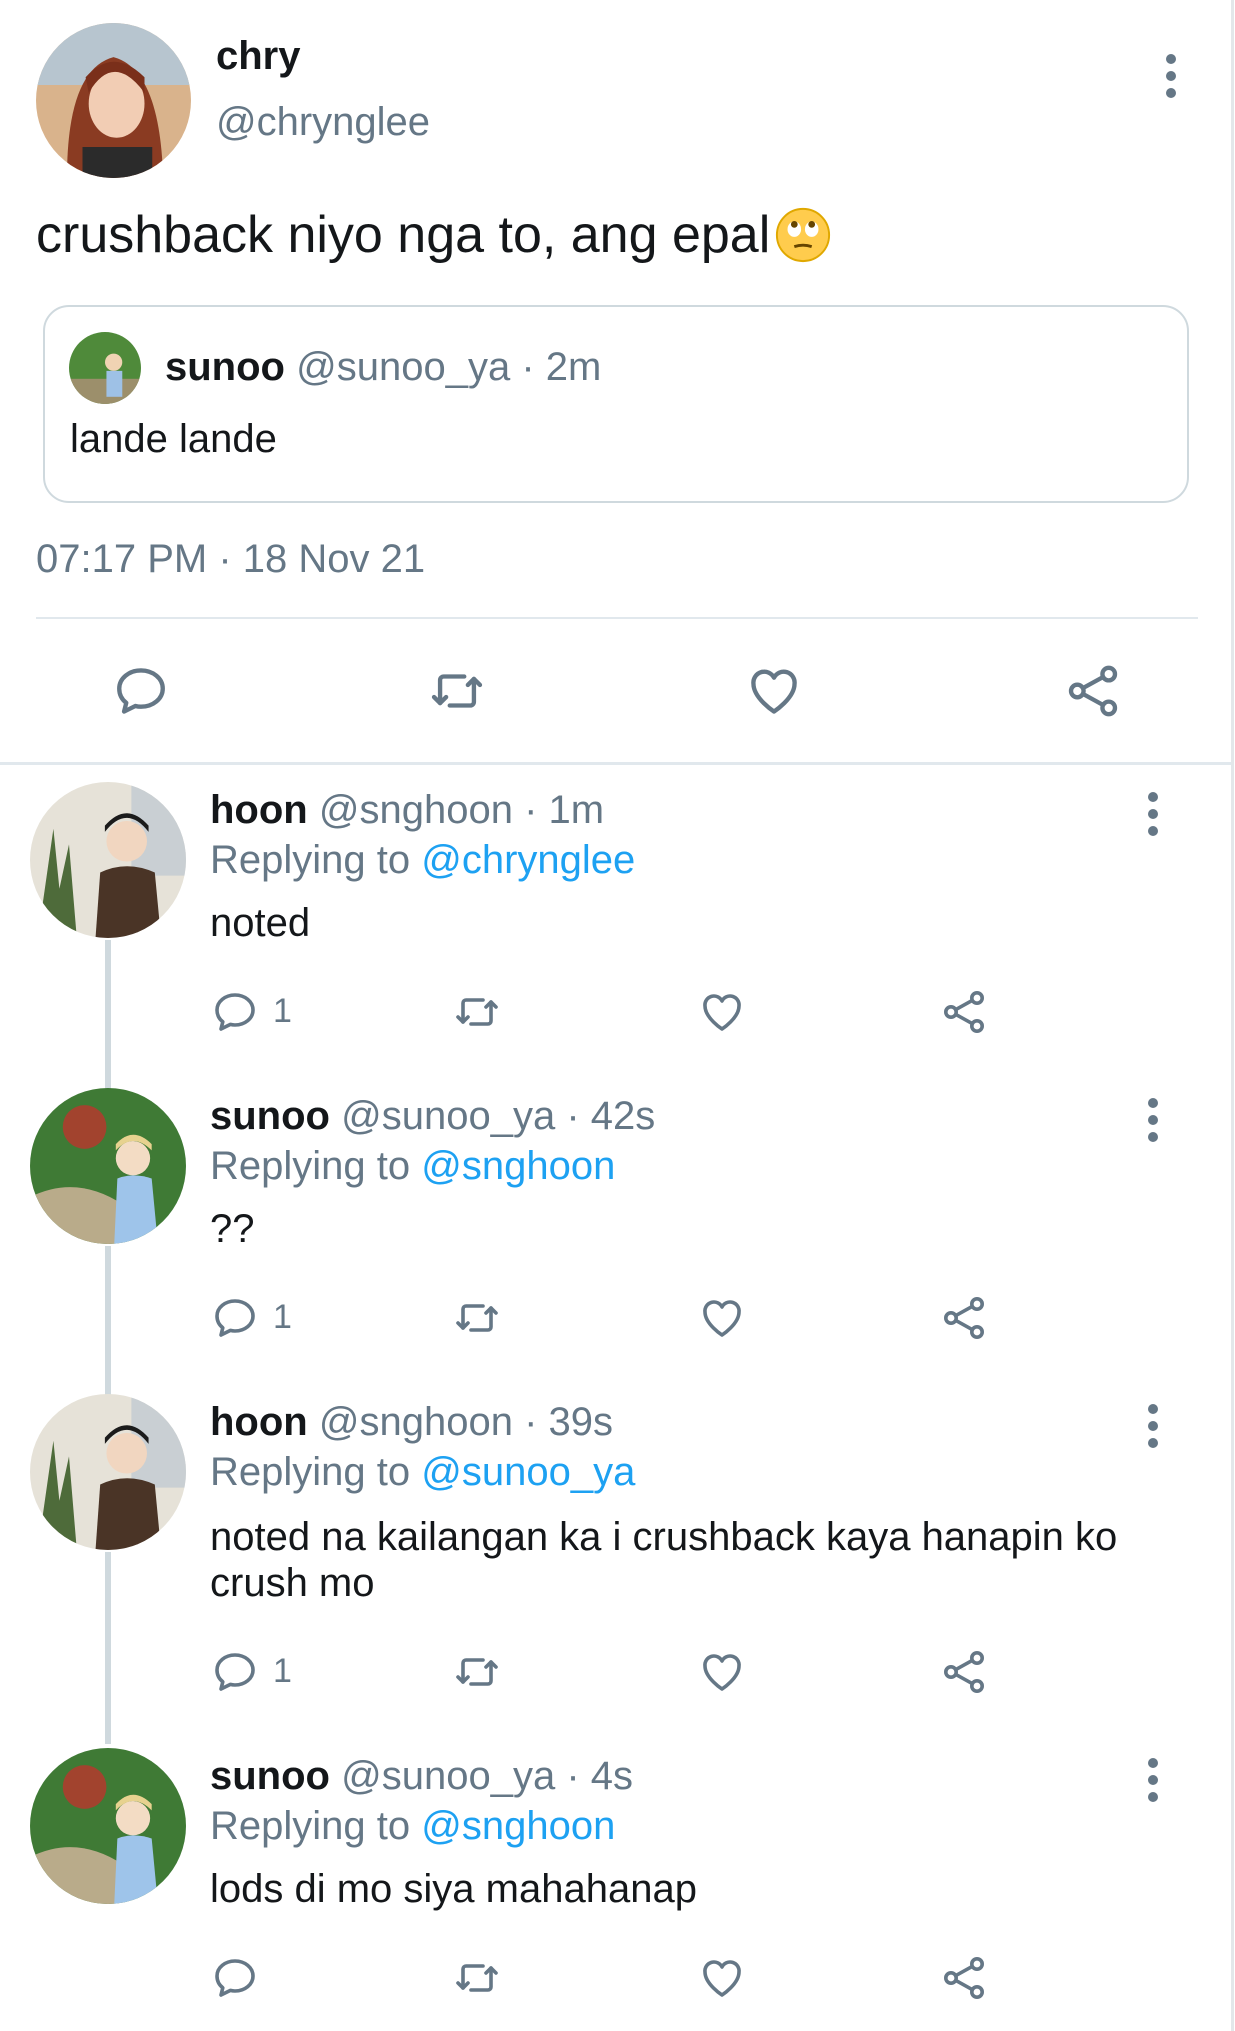 The image size is (1235, 2031). Describe the element at coordinates (611, 1116) in the screenshot. I see `reply-time: · 42s` at that location.